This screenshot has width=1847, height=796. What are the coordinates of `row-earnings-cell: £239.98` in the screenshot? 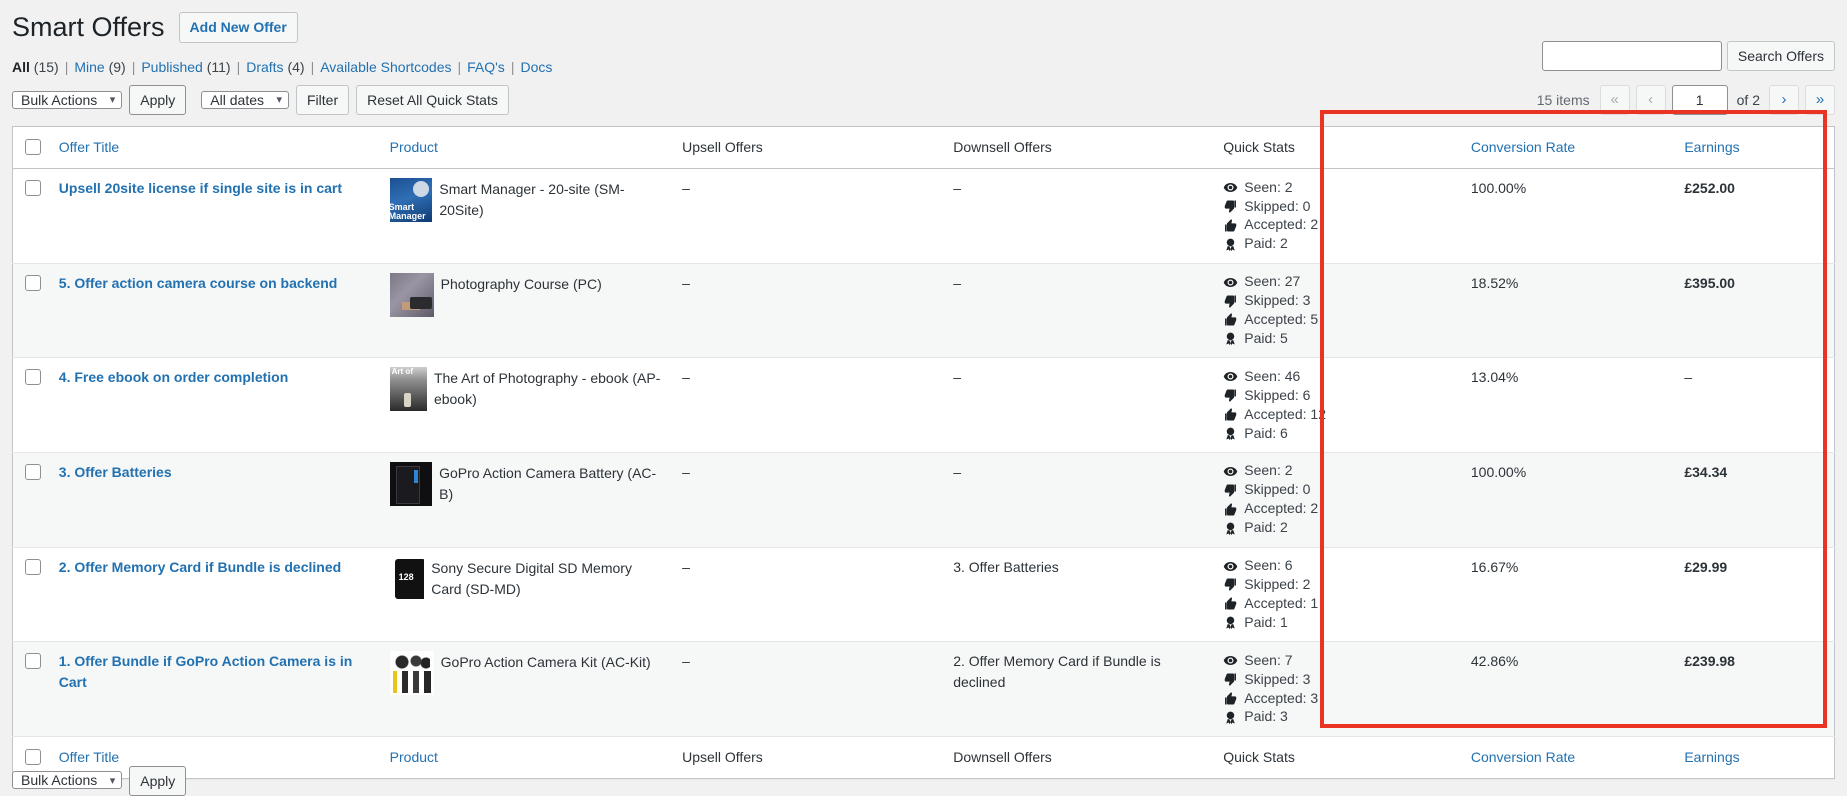 It's located at (1709, 661).